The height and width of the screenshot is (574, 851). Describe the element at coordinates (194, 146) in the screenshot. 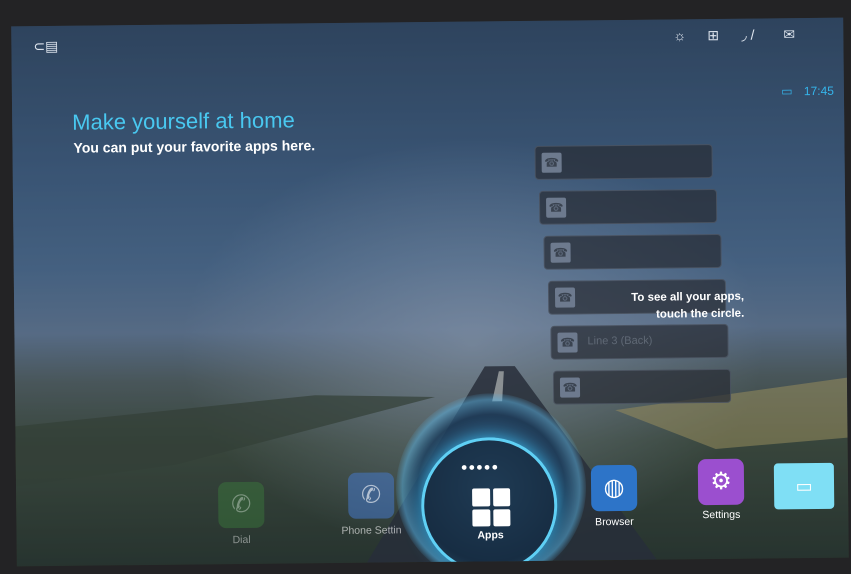

I see `welcome-subtitle: You can put your favorite apps here.` at that location.